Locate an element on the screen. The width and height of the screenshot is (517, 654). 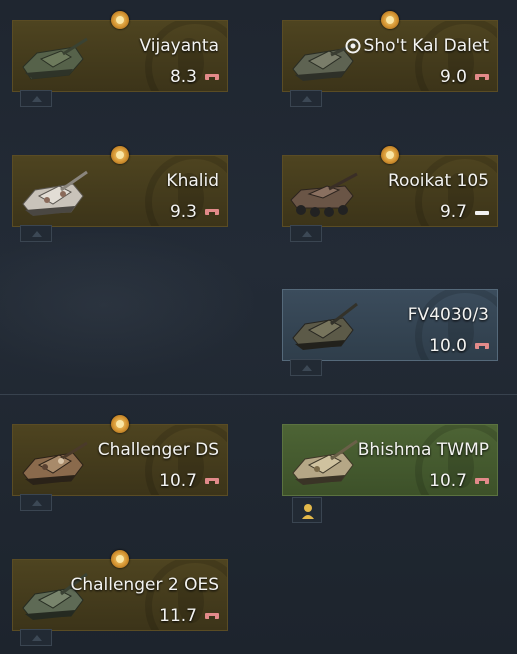
battle-rating: 9.7 is located at coordinates (453, 212).